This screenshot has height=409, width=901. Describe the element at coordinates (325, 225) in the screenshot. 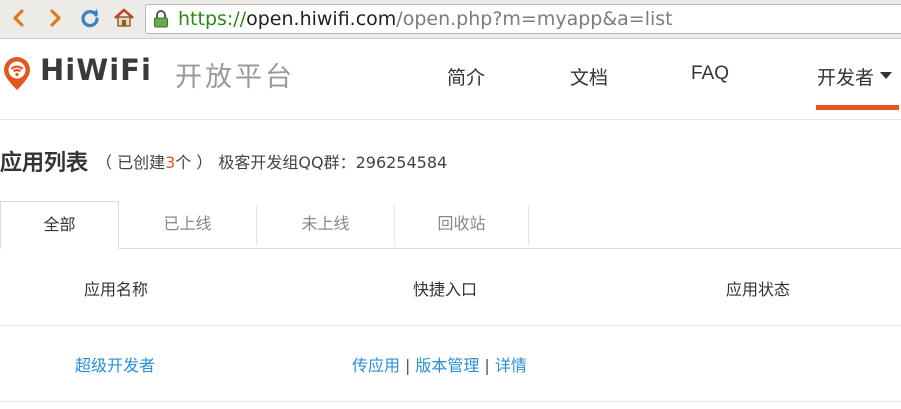

I see `tab-offline: 未上线` at that location.